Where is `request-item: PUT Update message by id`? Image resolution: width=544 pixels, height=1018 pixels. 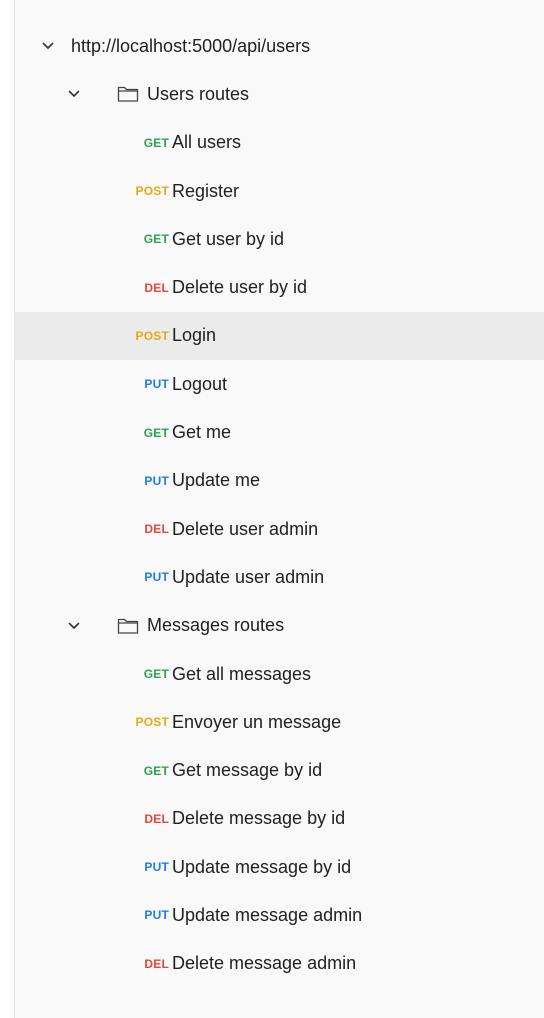 request-item: PUT Update message by id is located at coordinates (279, 867).